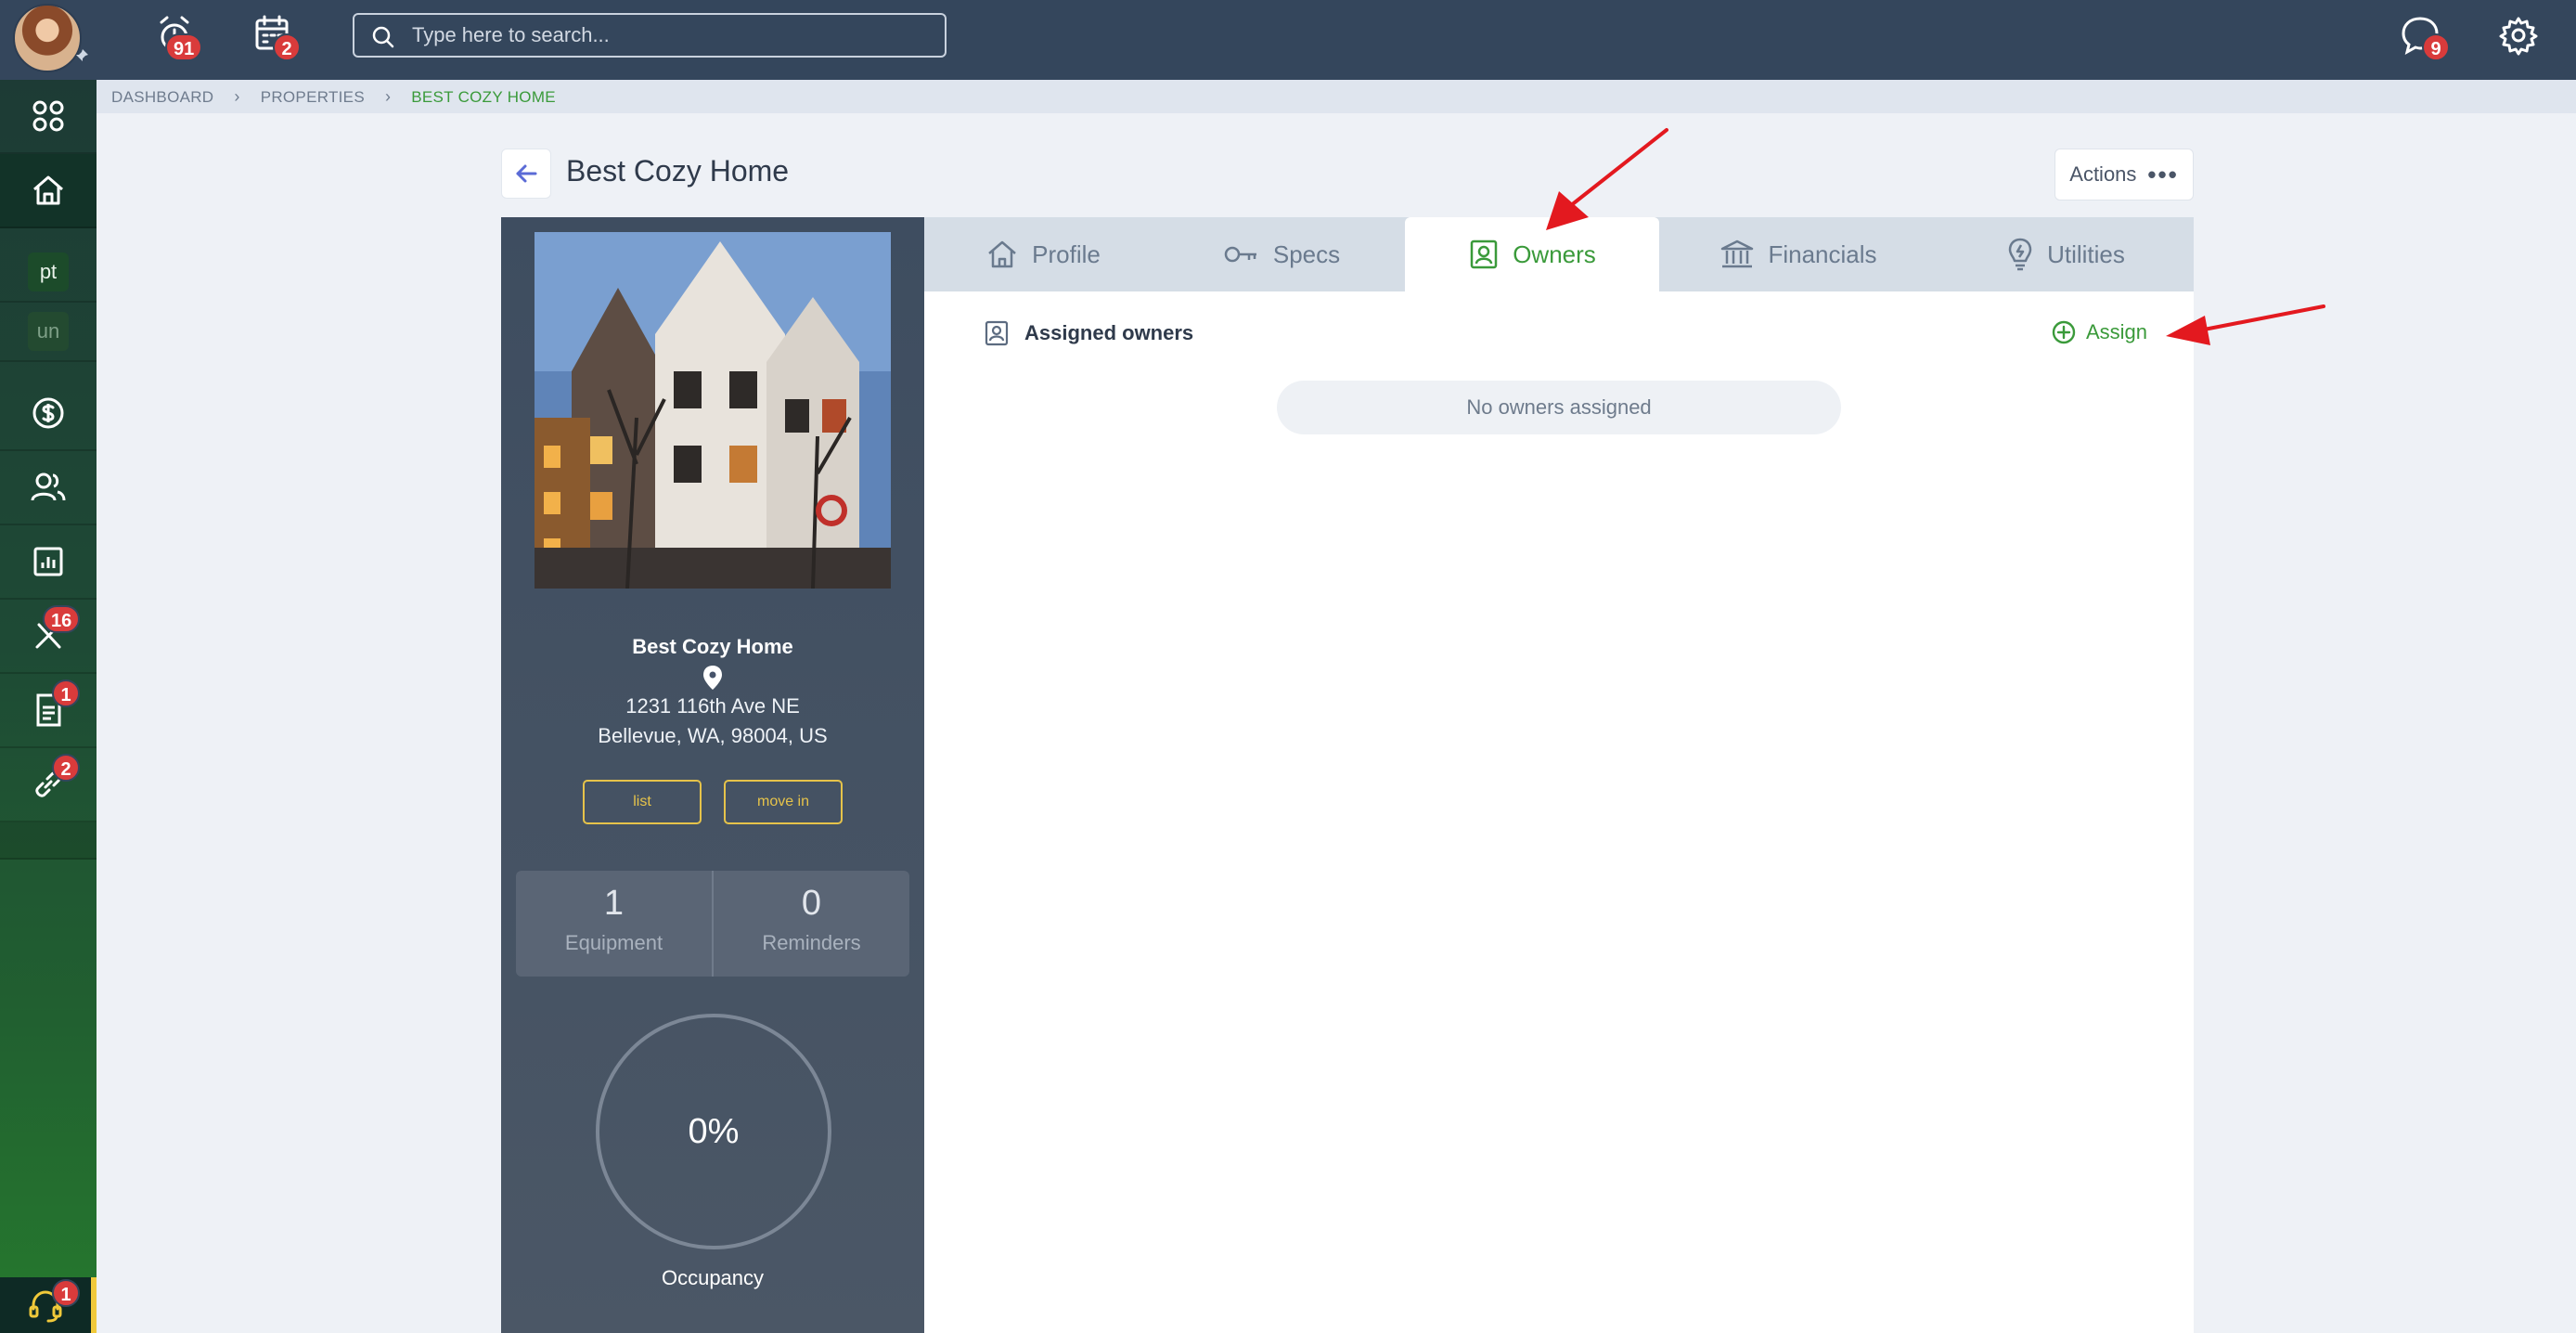 The image size is (2576, 1333). I want to click on home-icon, so click(48, 190).